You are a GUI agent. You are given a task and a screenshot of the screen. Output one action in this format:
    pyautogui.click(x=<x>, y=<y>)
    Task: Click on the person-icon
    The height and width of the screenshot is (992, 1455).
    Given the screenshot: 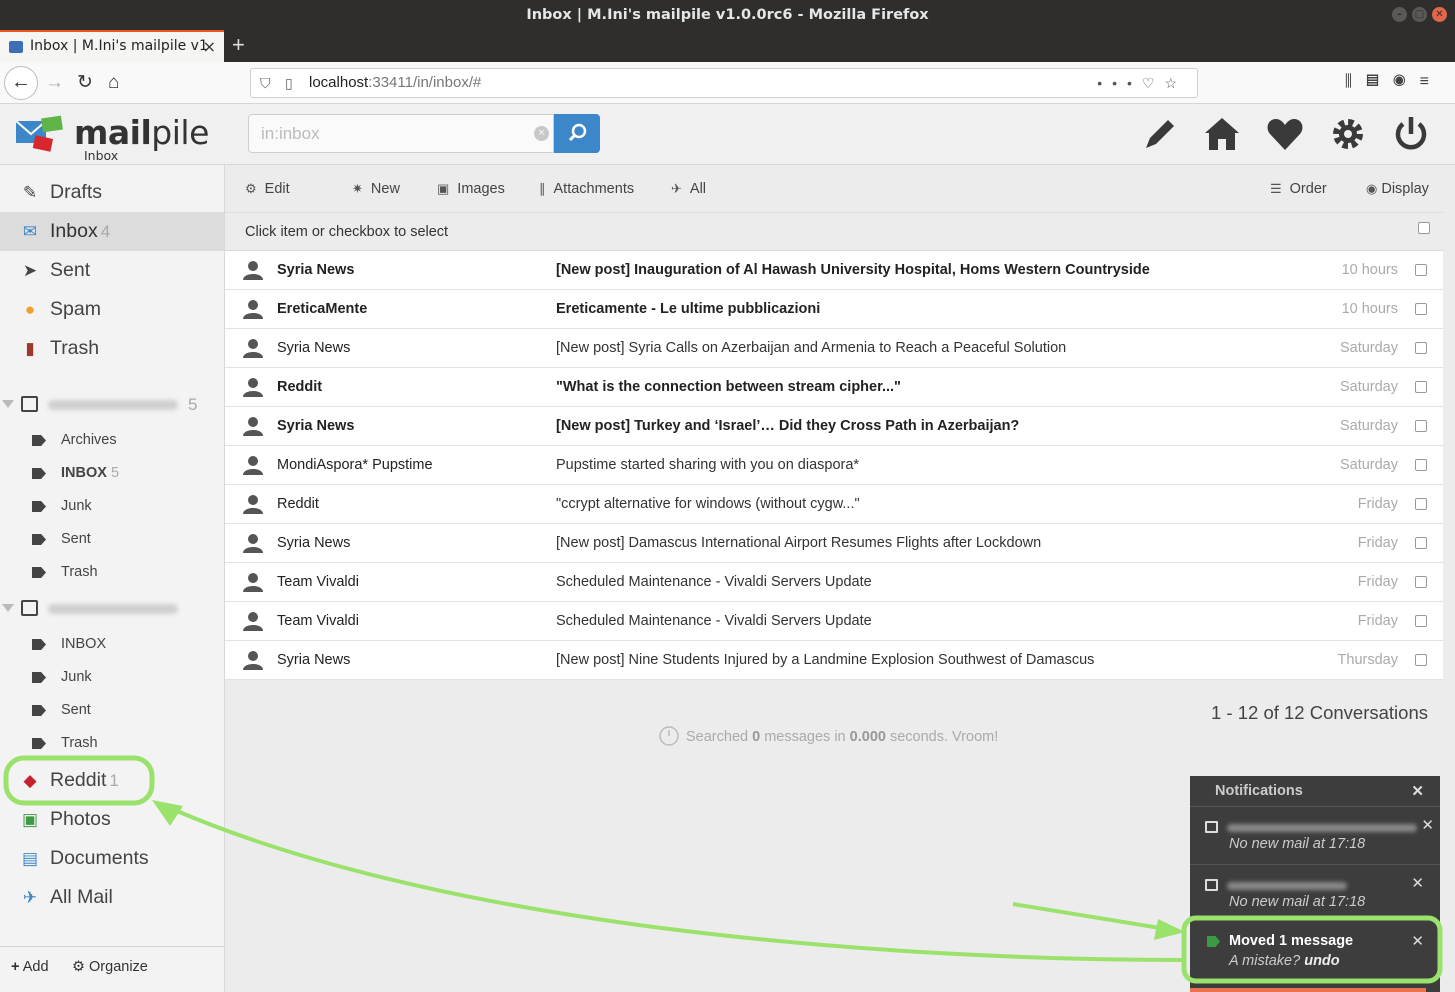 What is the action you would take?
    pyautogui.click(x=253, y=504)
    